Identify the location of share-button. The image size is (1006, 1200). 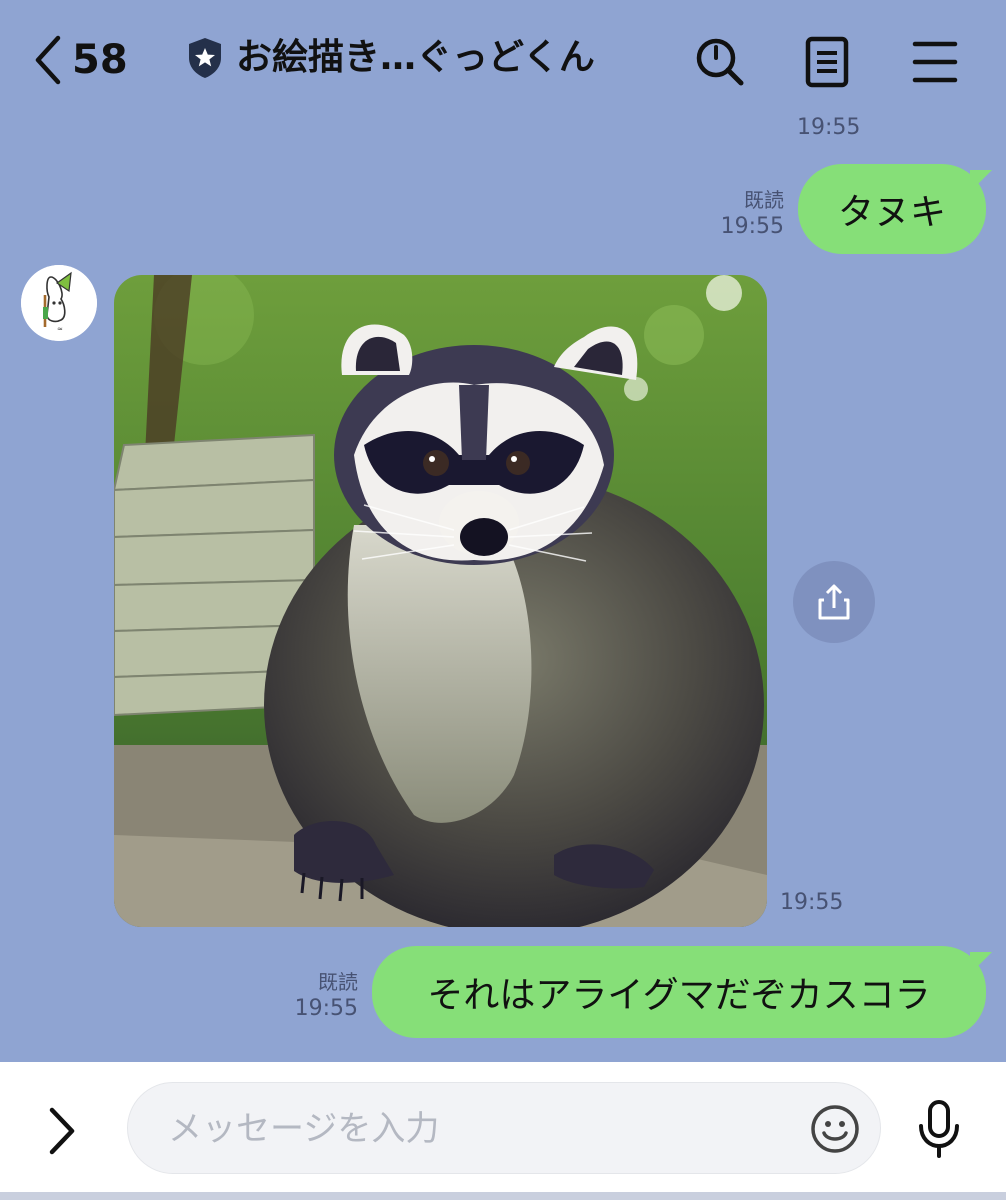
(834, 602).